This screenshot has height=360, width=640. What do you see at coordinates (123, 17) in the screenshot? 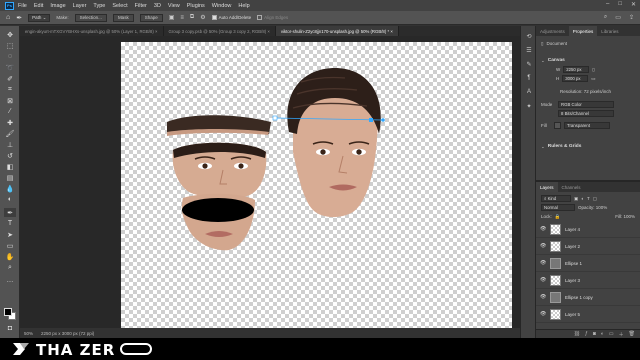
I see `make-mask-button: Mask` at bounding box center [123, 17].